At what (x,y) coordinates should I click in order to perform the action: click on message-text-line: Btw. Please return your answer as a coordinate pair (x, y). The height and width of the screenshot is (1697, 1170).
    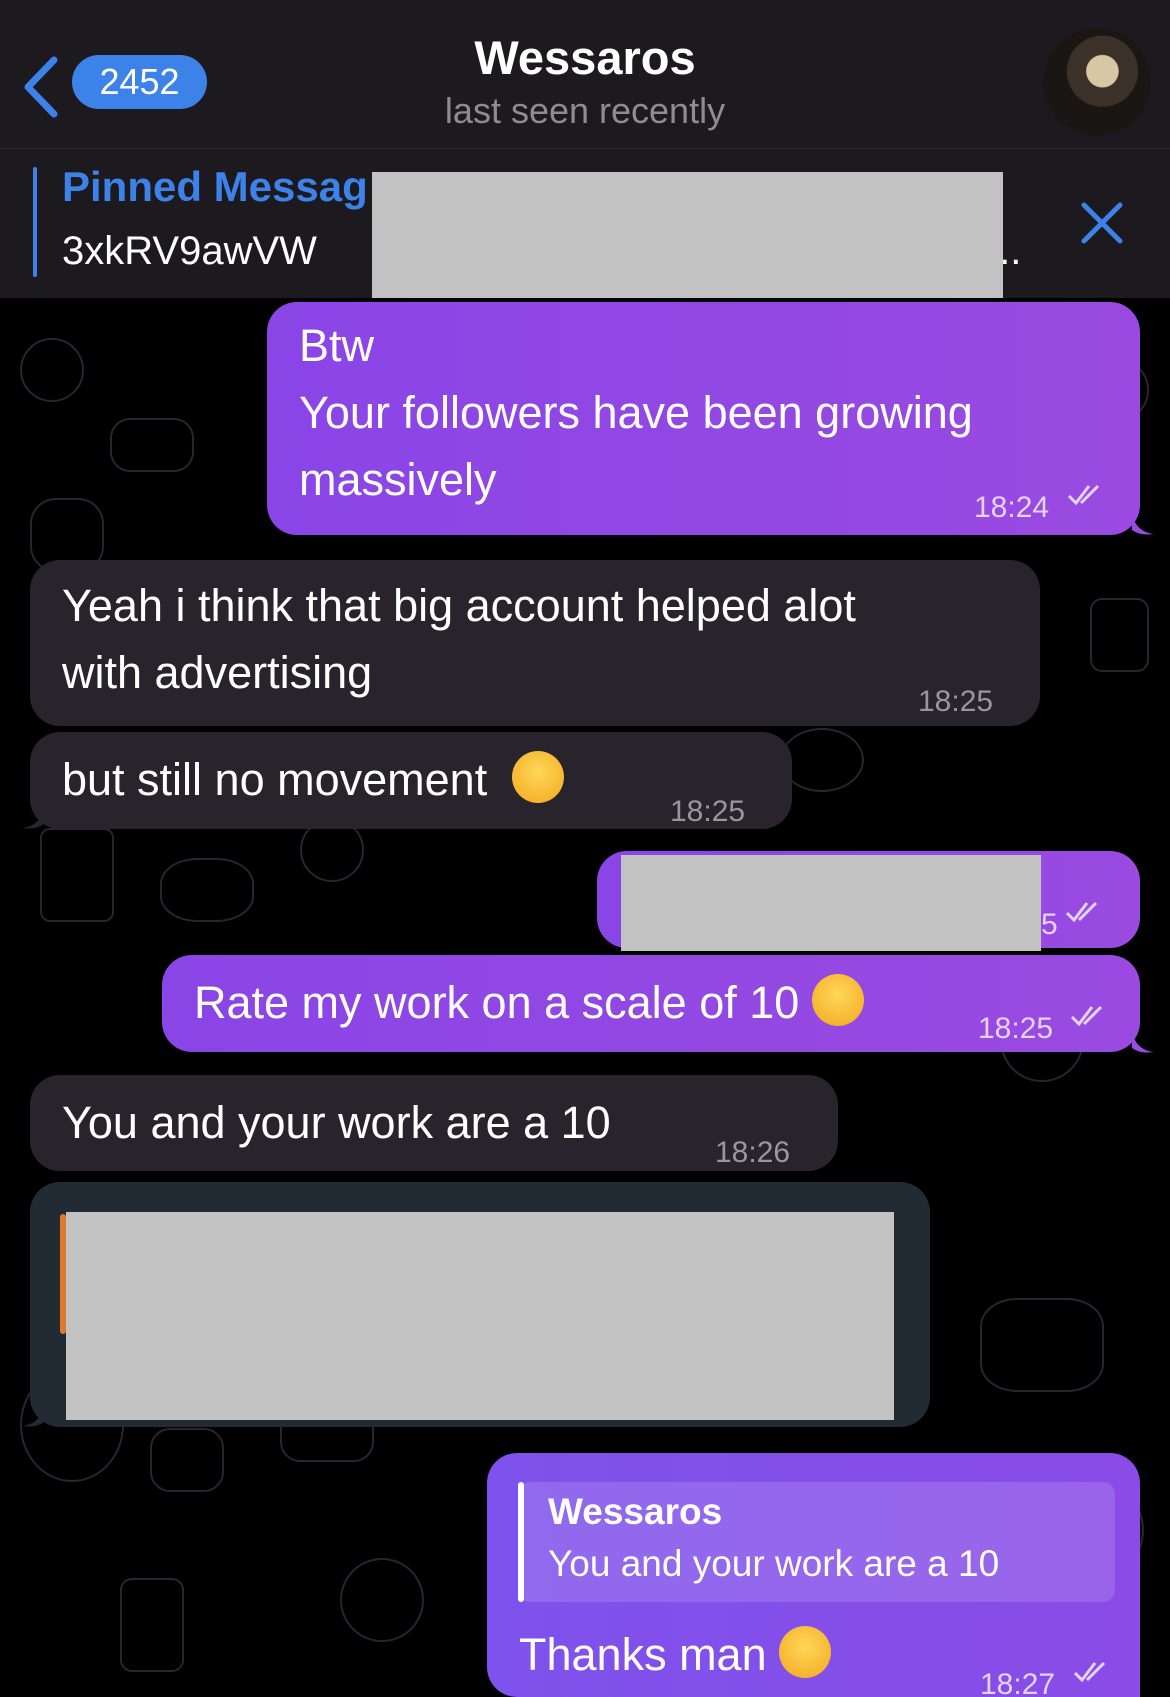
    Looking at the image, I should click on (337, 345).